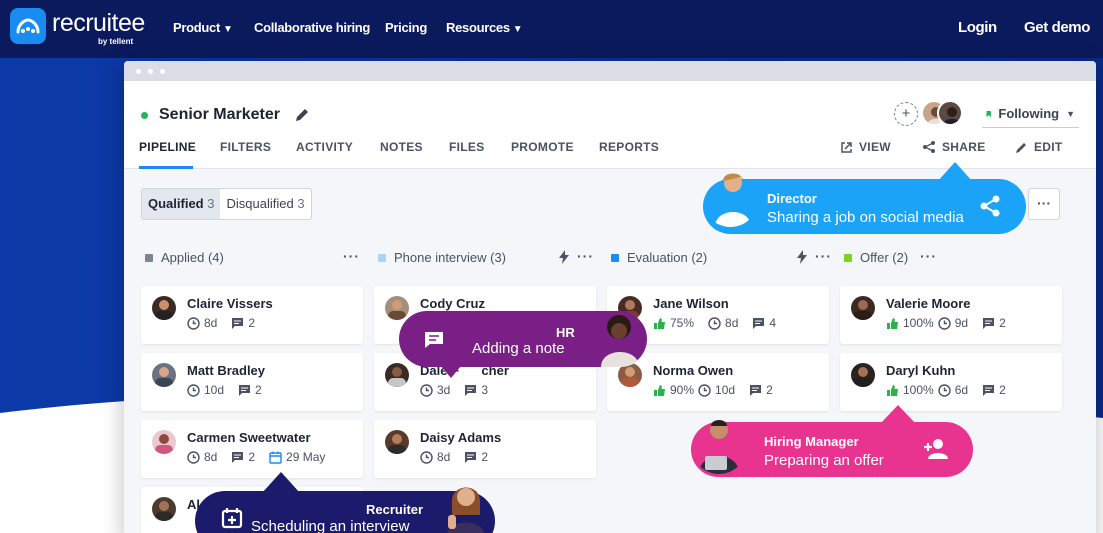 The image size is (1103, 533). Describe the element at coordinates (252, 449) in the screenshot. I see `candidate-card: Carmen Sweetwater 8d 2 29 May` at that location.